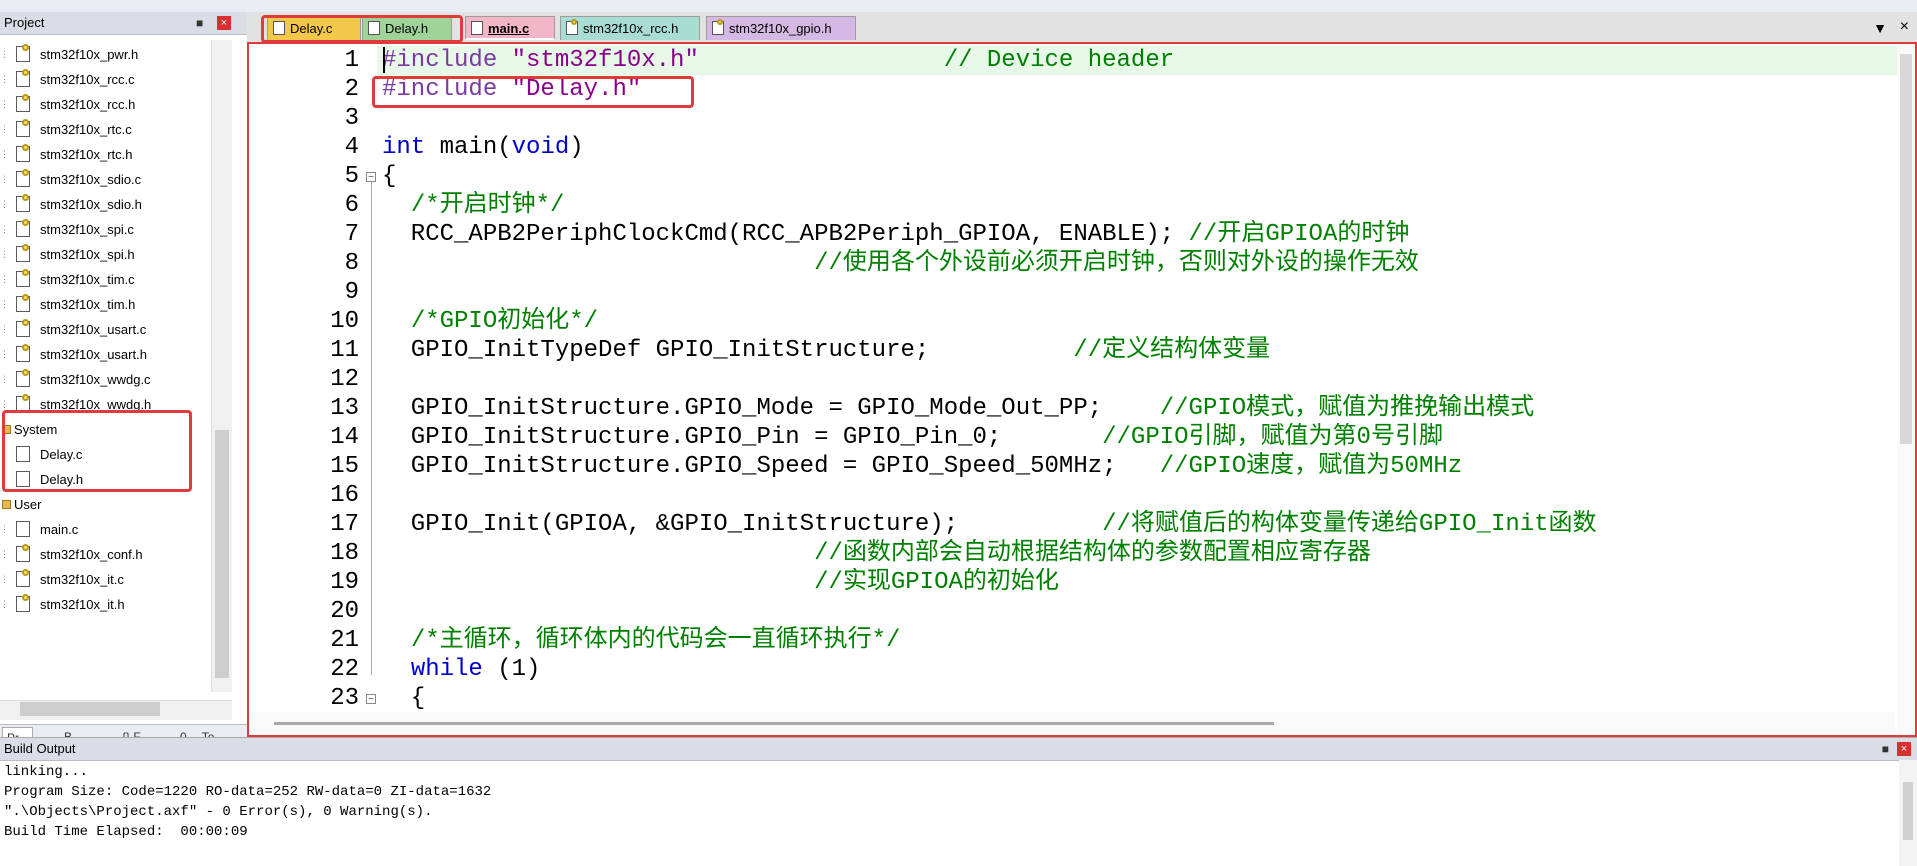  I want to click on line-number: 13, so click(344, 408).